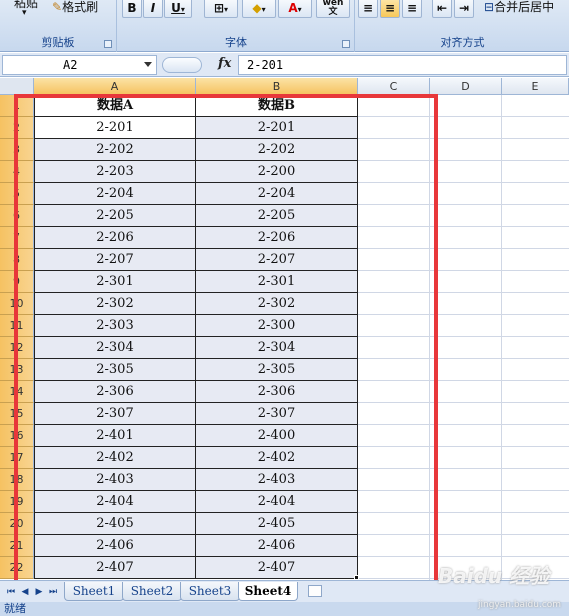 Image resolution: width=569 pixels, height=616 pixels. I want to click on prev-sheet-icon: ◀, so click(25, 592).